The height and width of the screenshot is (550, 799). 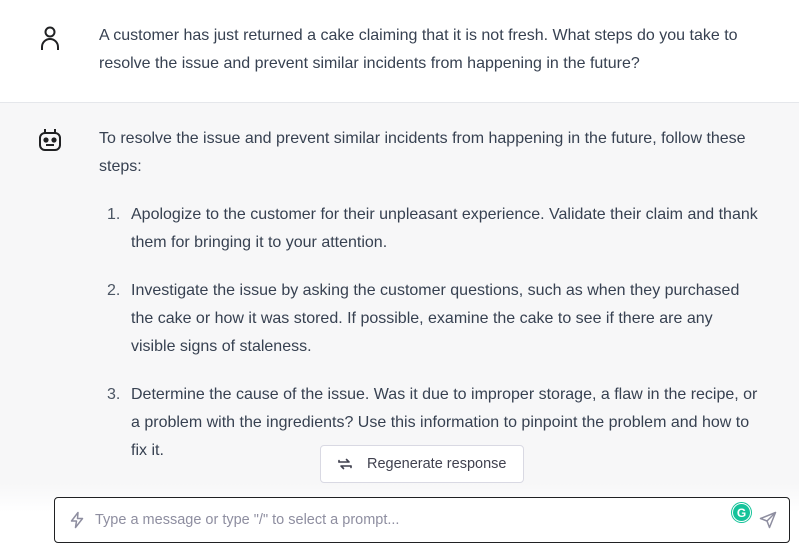 I want to click on message-composer: G, so click(x=422, y=520).